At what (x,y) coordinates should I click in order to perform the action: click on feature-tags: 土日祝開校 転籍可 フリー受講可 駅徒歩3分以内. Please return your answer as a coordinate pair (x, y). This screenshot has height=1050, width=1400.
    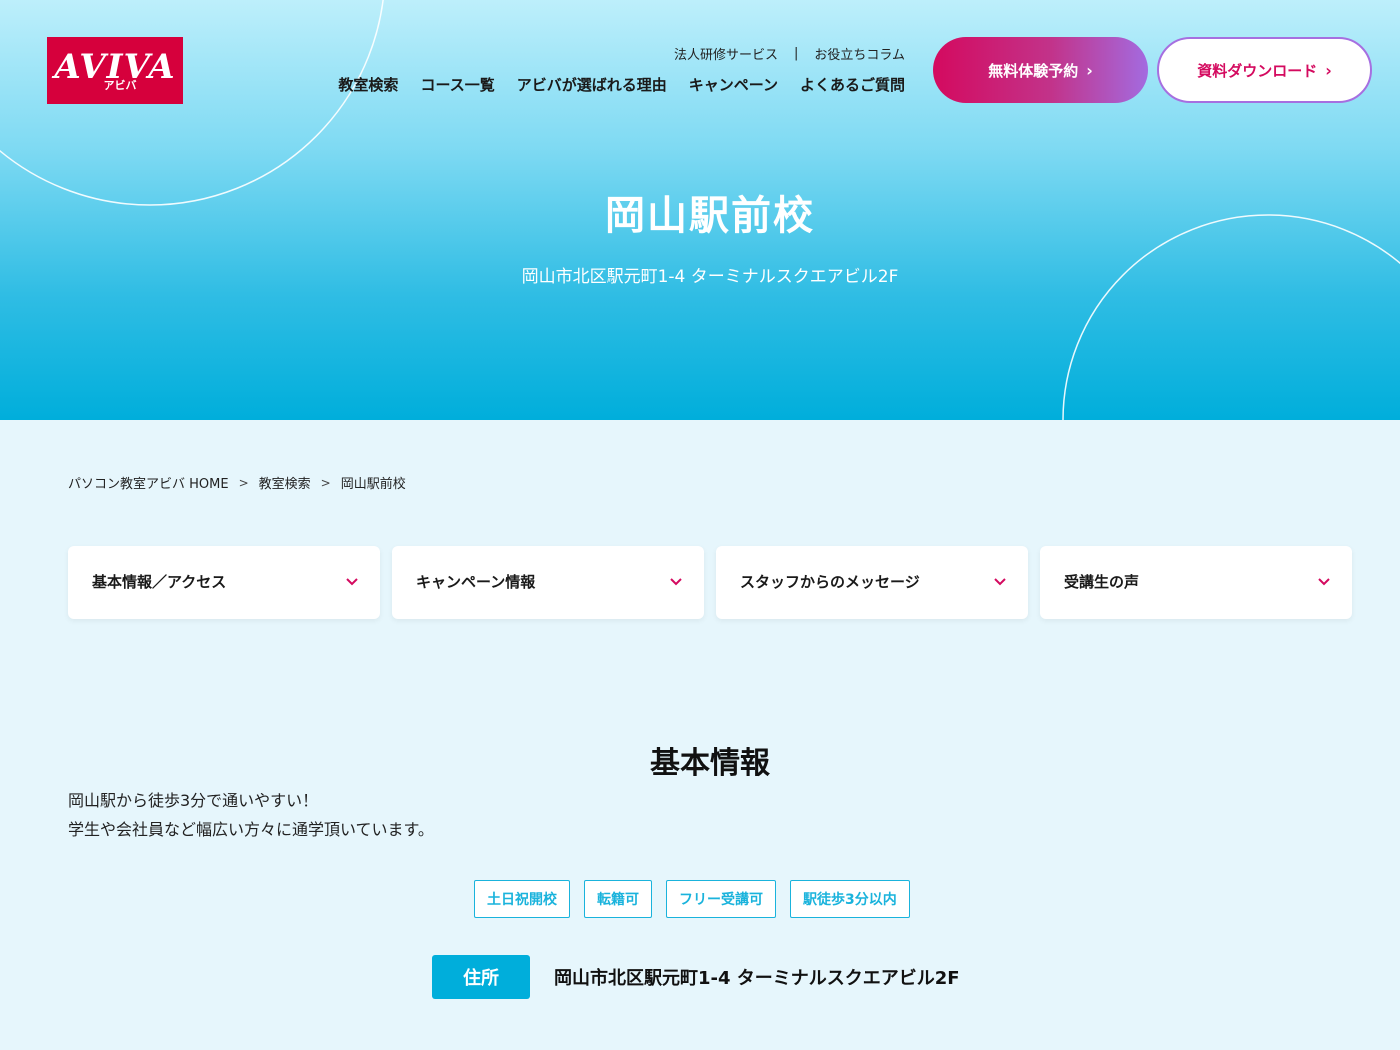
    Looking at the image, I should click on (692, 899).